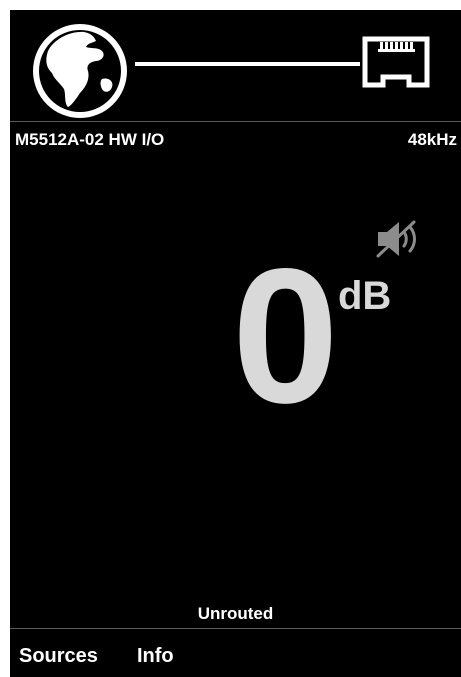 The width and height of the screenshot is (461, 677). Describe the element at coordinates (365, 296) in the screenshot. I see `volume-unit: dB` at that location.